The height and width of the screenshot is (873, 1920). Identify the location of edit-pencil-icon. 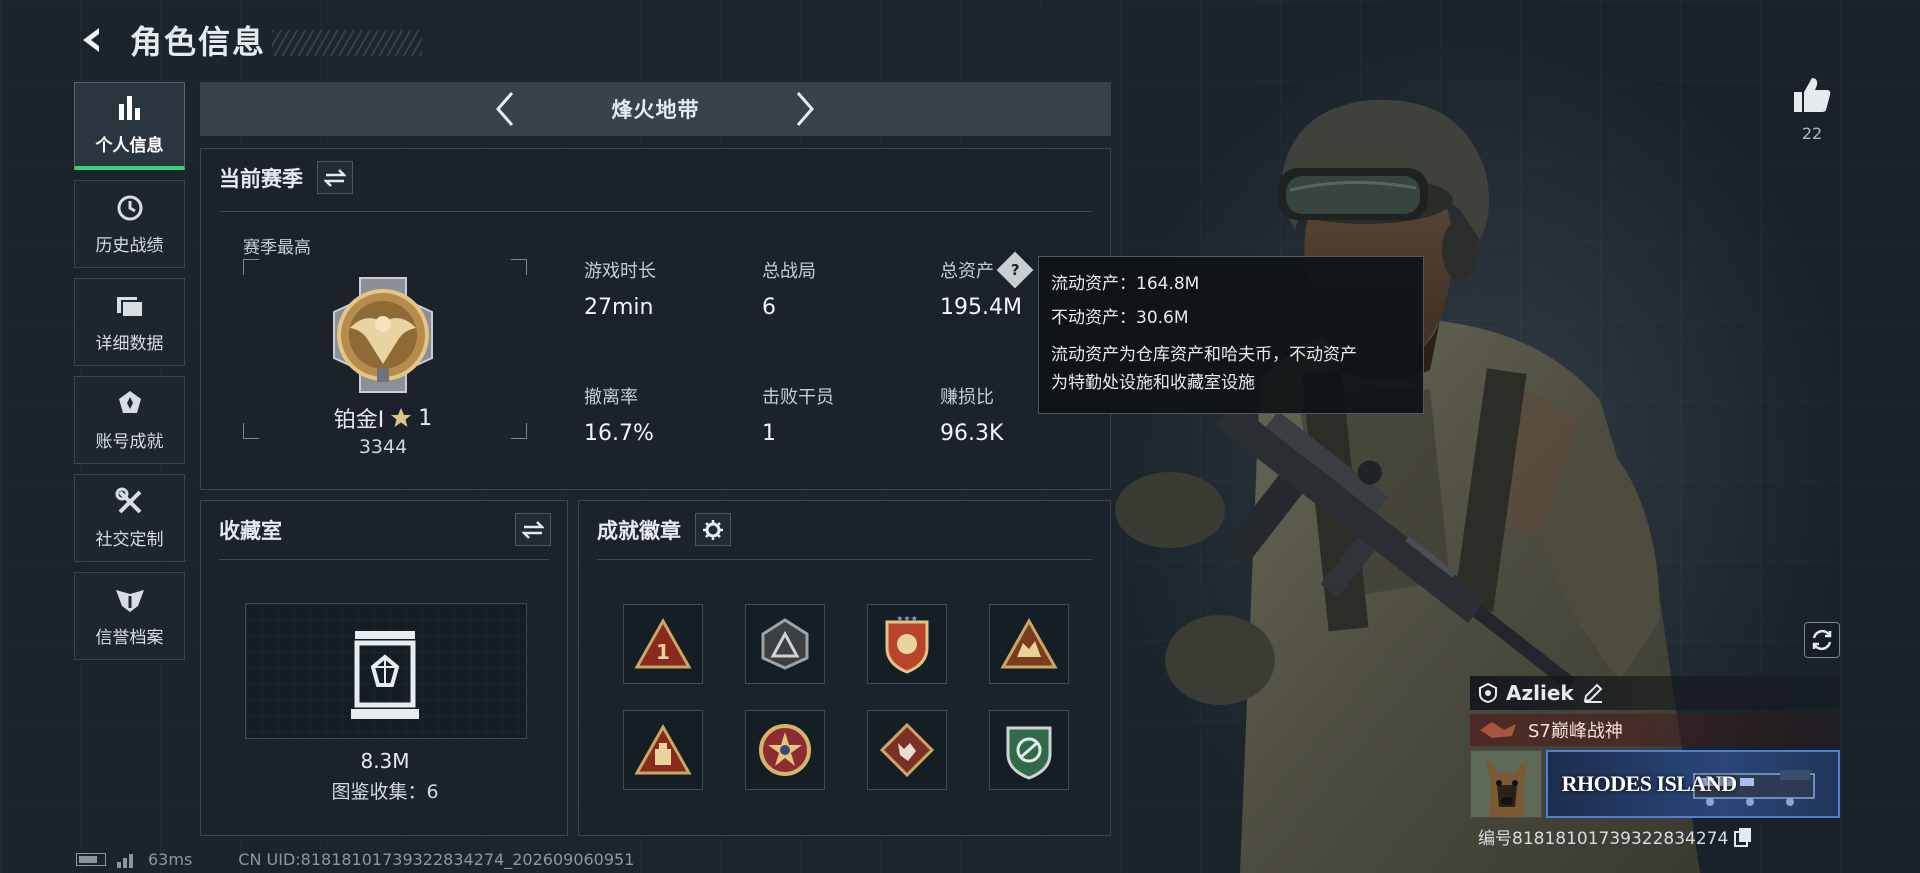
(1593, 693).